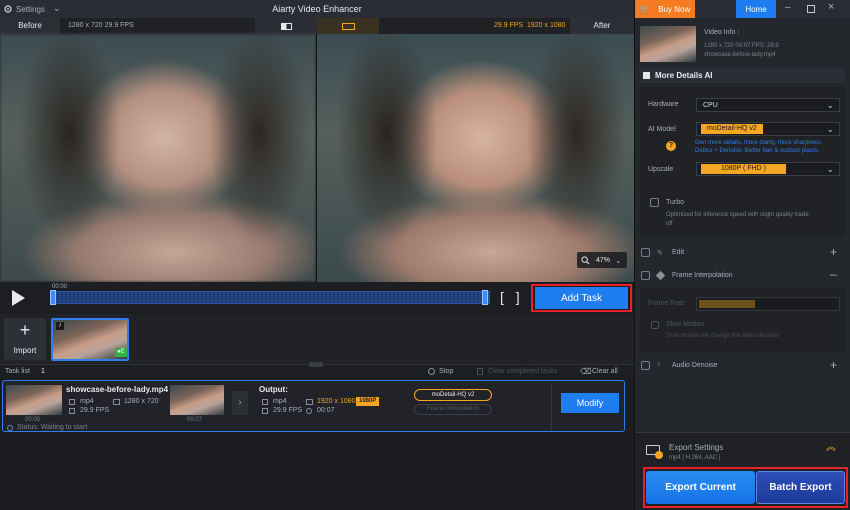  What do you see at coordinates (18, 298) in the screenshot?
I see `play-icon` at bounding box center [18, 298].